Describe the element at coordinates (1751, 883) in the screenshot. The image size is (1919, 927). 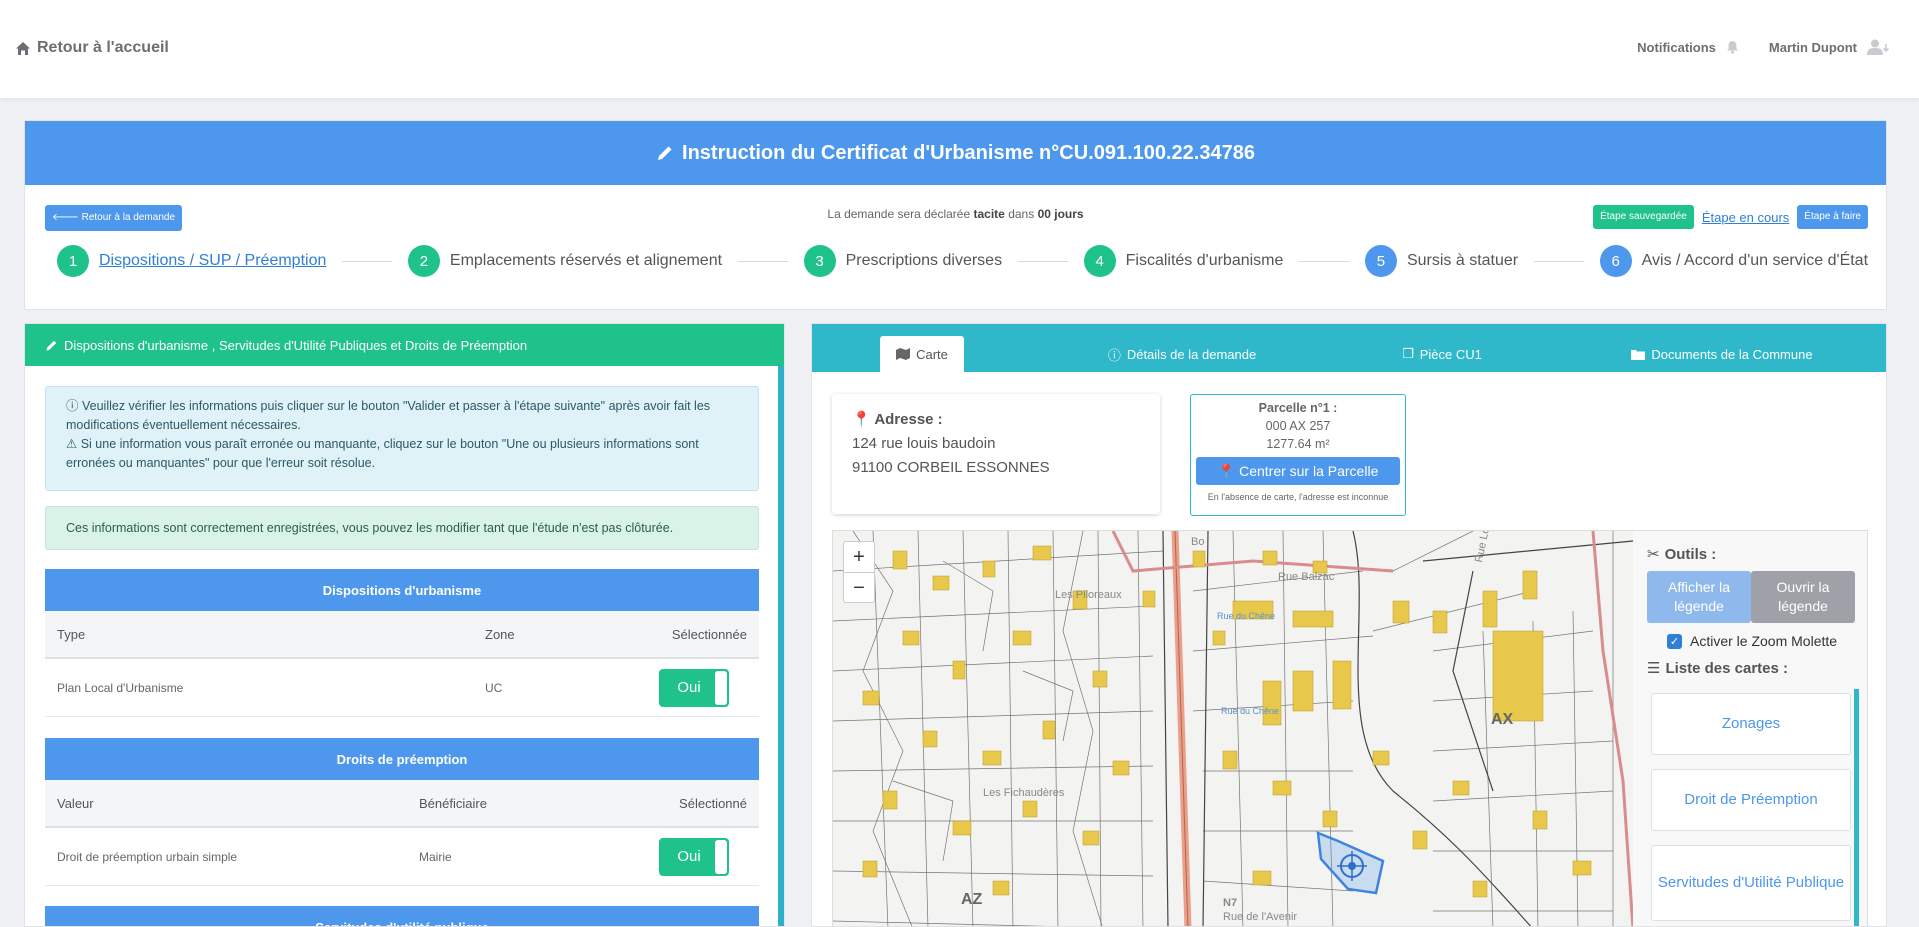
I see `map-layer-sup: Servitudes d'Utilité Publique` at that location.